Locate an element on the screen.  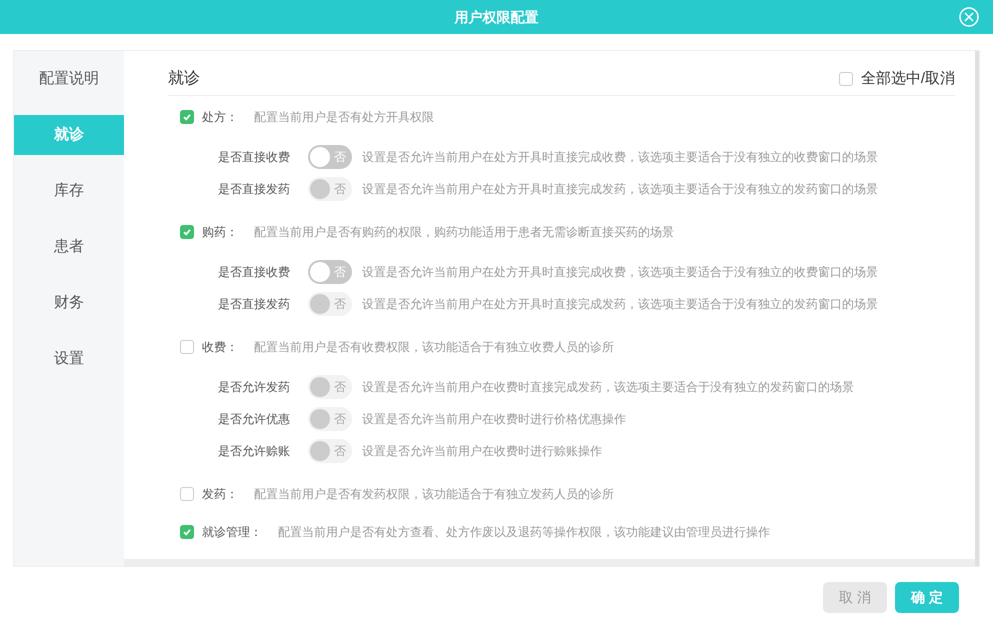
option-label: 是否允许赊账 is located at coordinates (254, 451).